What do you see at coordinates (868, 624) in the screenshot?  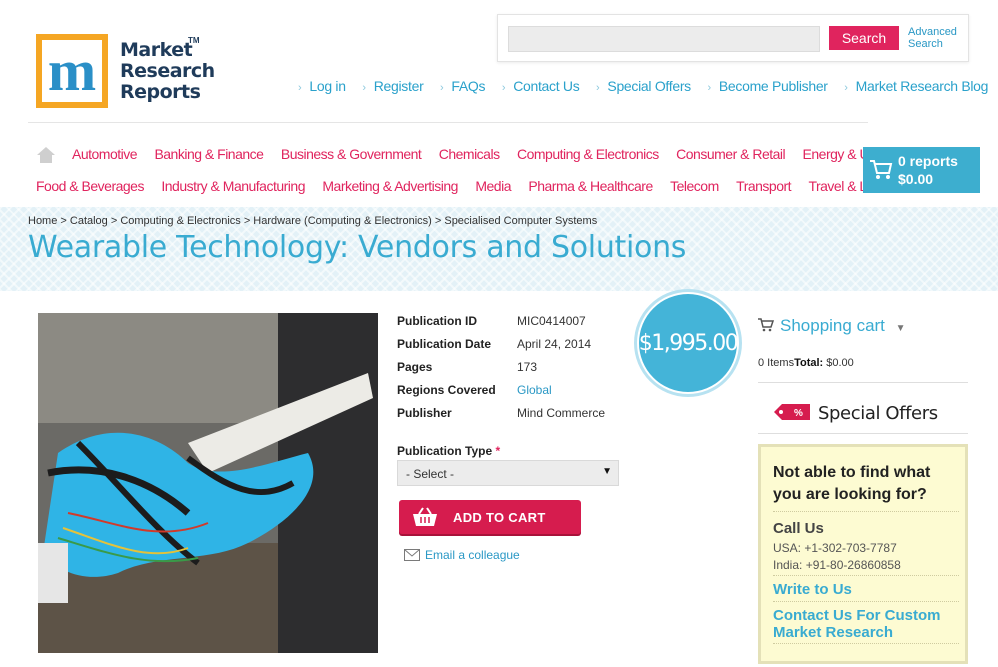 I see `contact-custom-research-link: Contact Us For Custom Market Research` at bounding box center [868, 624].